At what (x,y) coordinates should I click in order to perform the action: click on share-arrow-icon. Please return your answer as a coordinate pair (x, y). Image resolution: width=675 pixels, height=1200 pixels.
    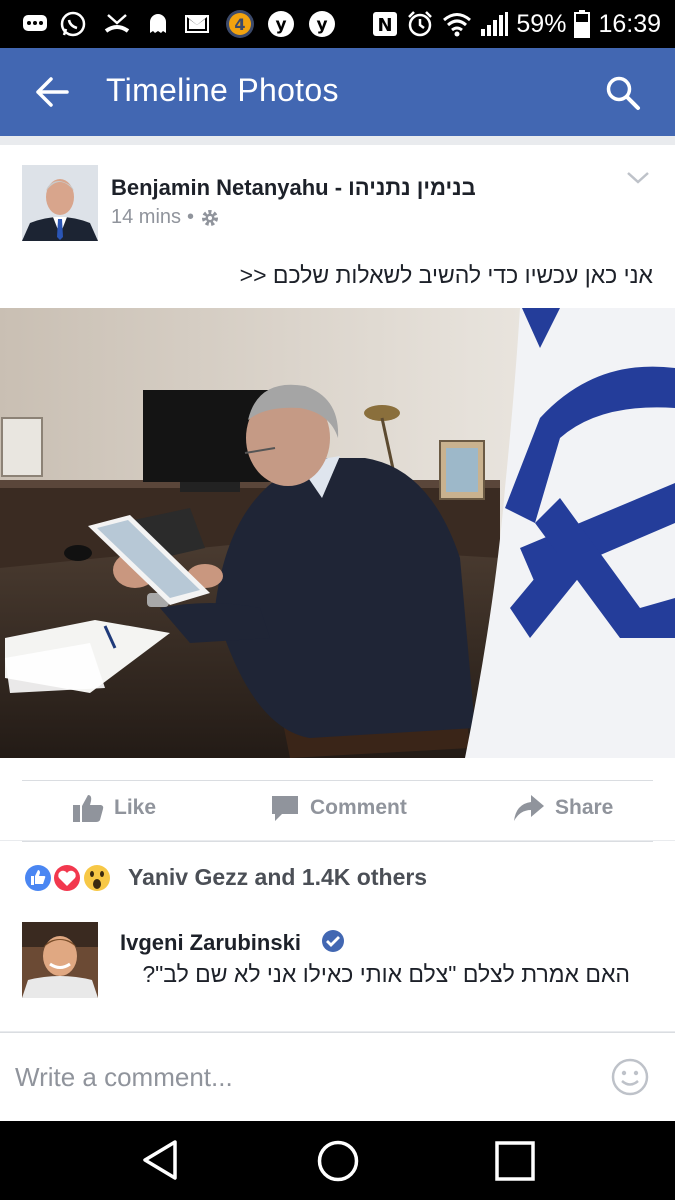
    Looking at the image, I should click on (529, 808).